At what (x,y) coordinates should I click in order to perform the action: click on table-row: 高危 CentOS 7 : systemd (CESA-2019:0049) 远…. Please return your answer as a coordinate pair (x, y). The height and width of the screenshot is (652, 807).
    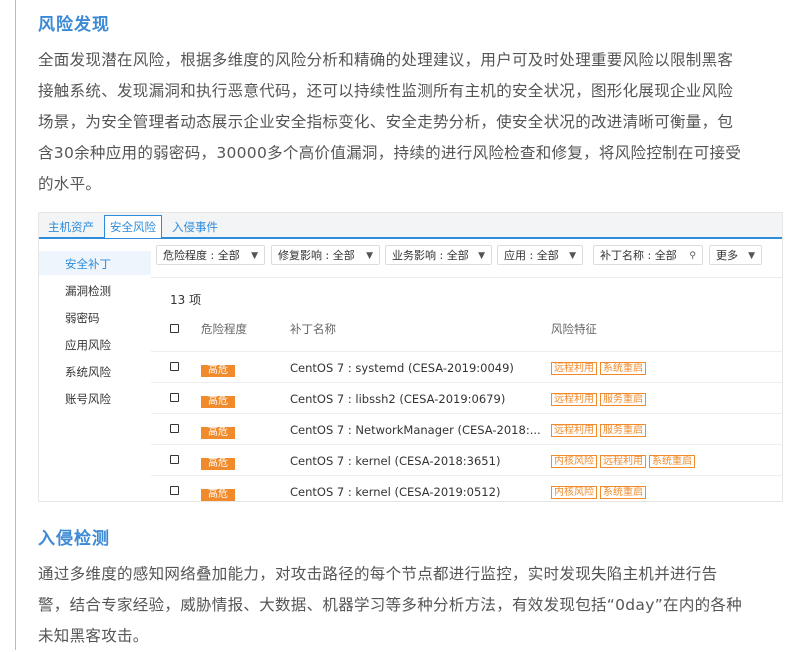
    Looking at the image, I should click on (466, 367).